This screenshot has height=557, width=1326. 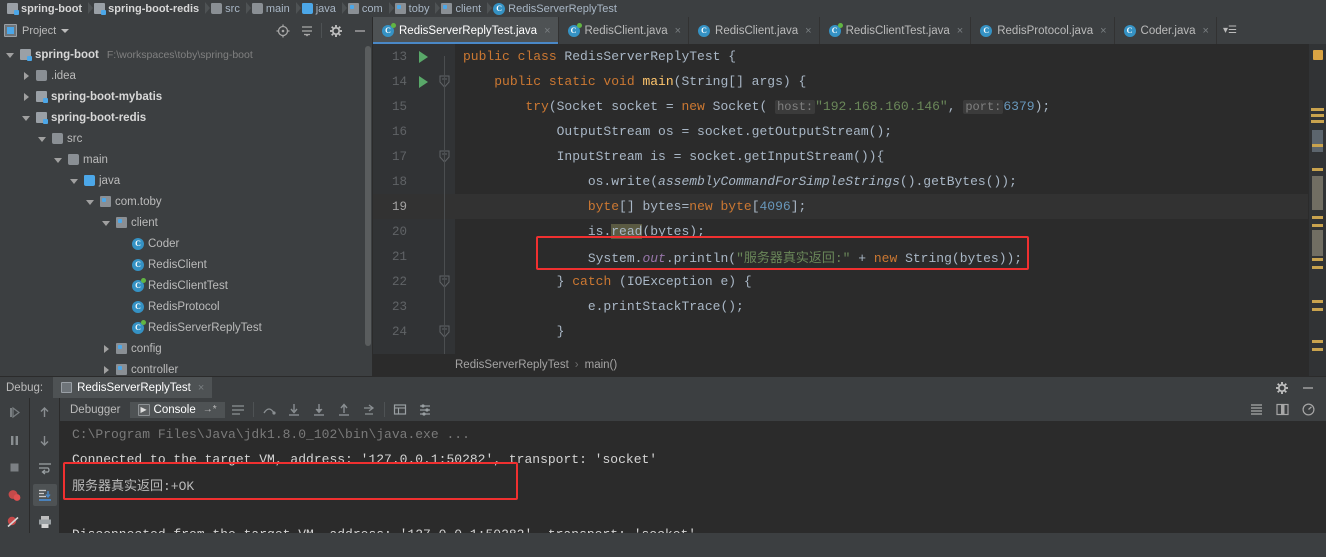 I want to click on soft-wrap-lines-icon, so click(x=45, y=467).